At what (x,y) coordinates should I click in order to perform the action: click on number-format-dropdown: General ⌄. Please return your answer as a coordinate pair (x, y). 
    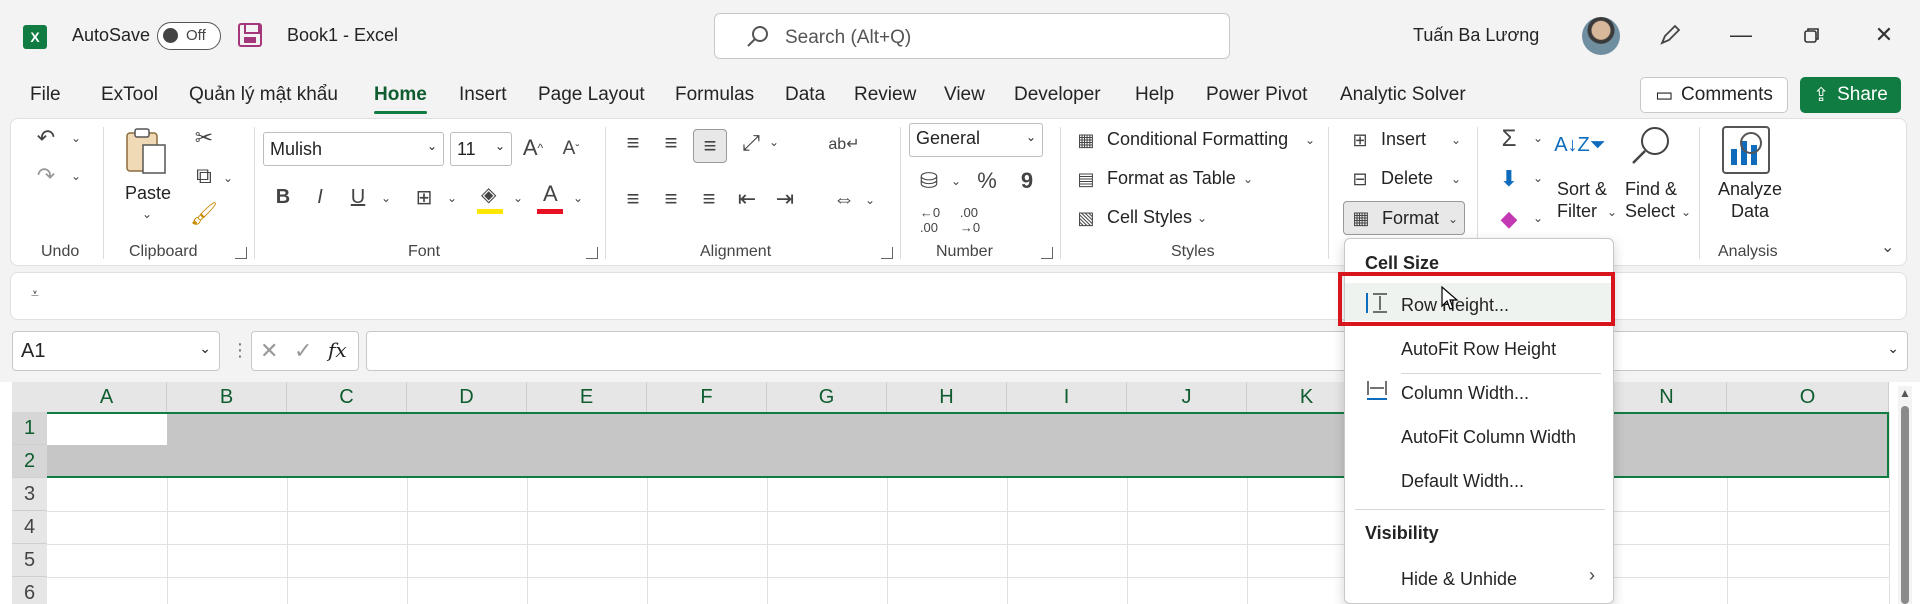
    Looking at the image, I should click on (976, 140).